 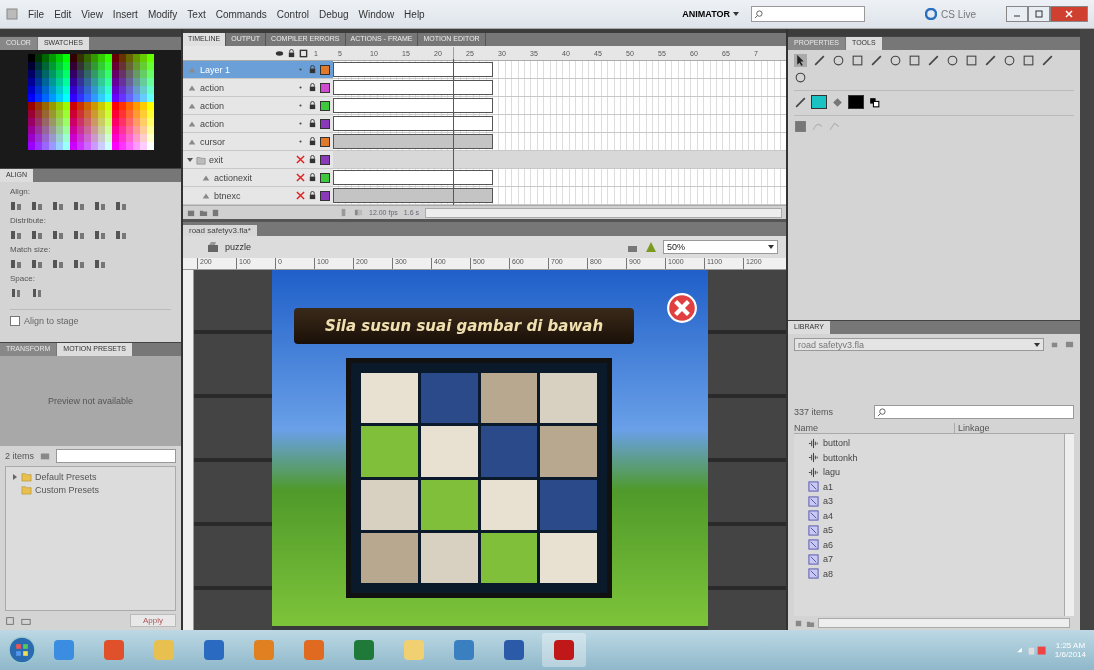 What do you see at coordinates (564, 650) in the screenshot?
I see `flash-app-icon` at bounding box center [564, 650].